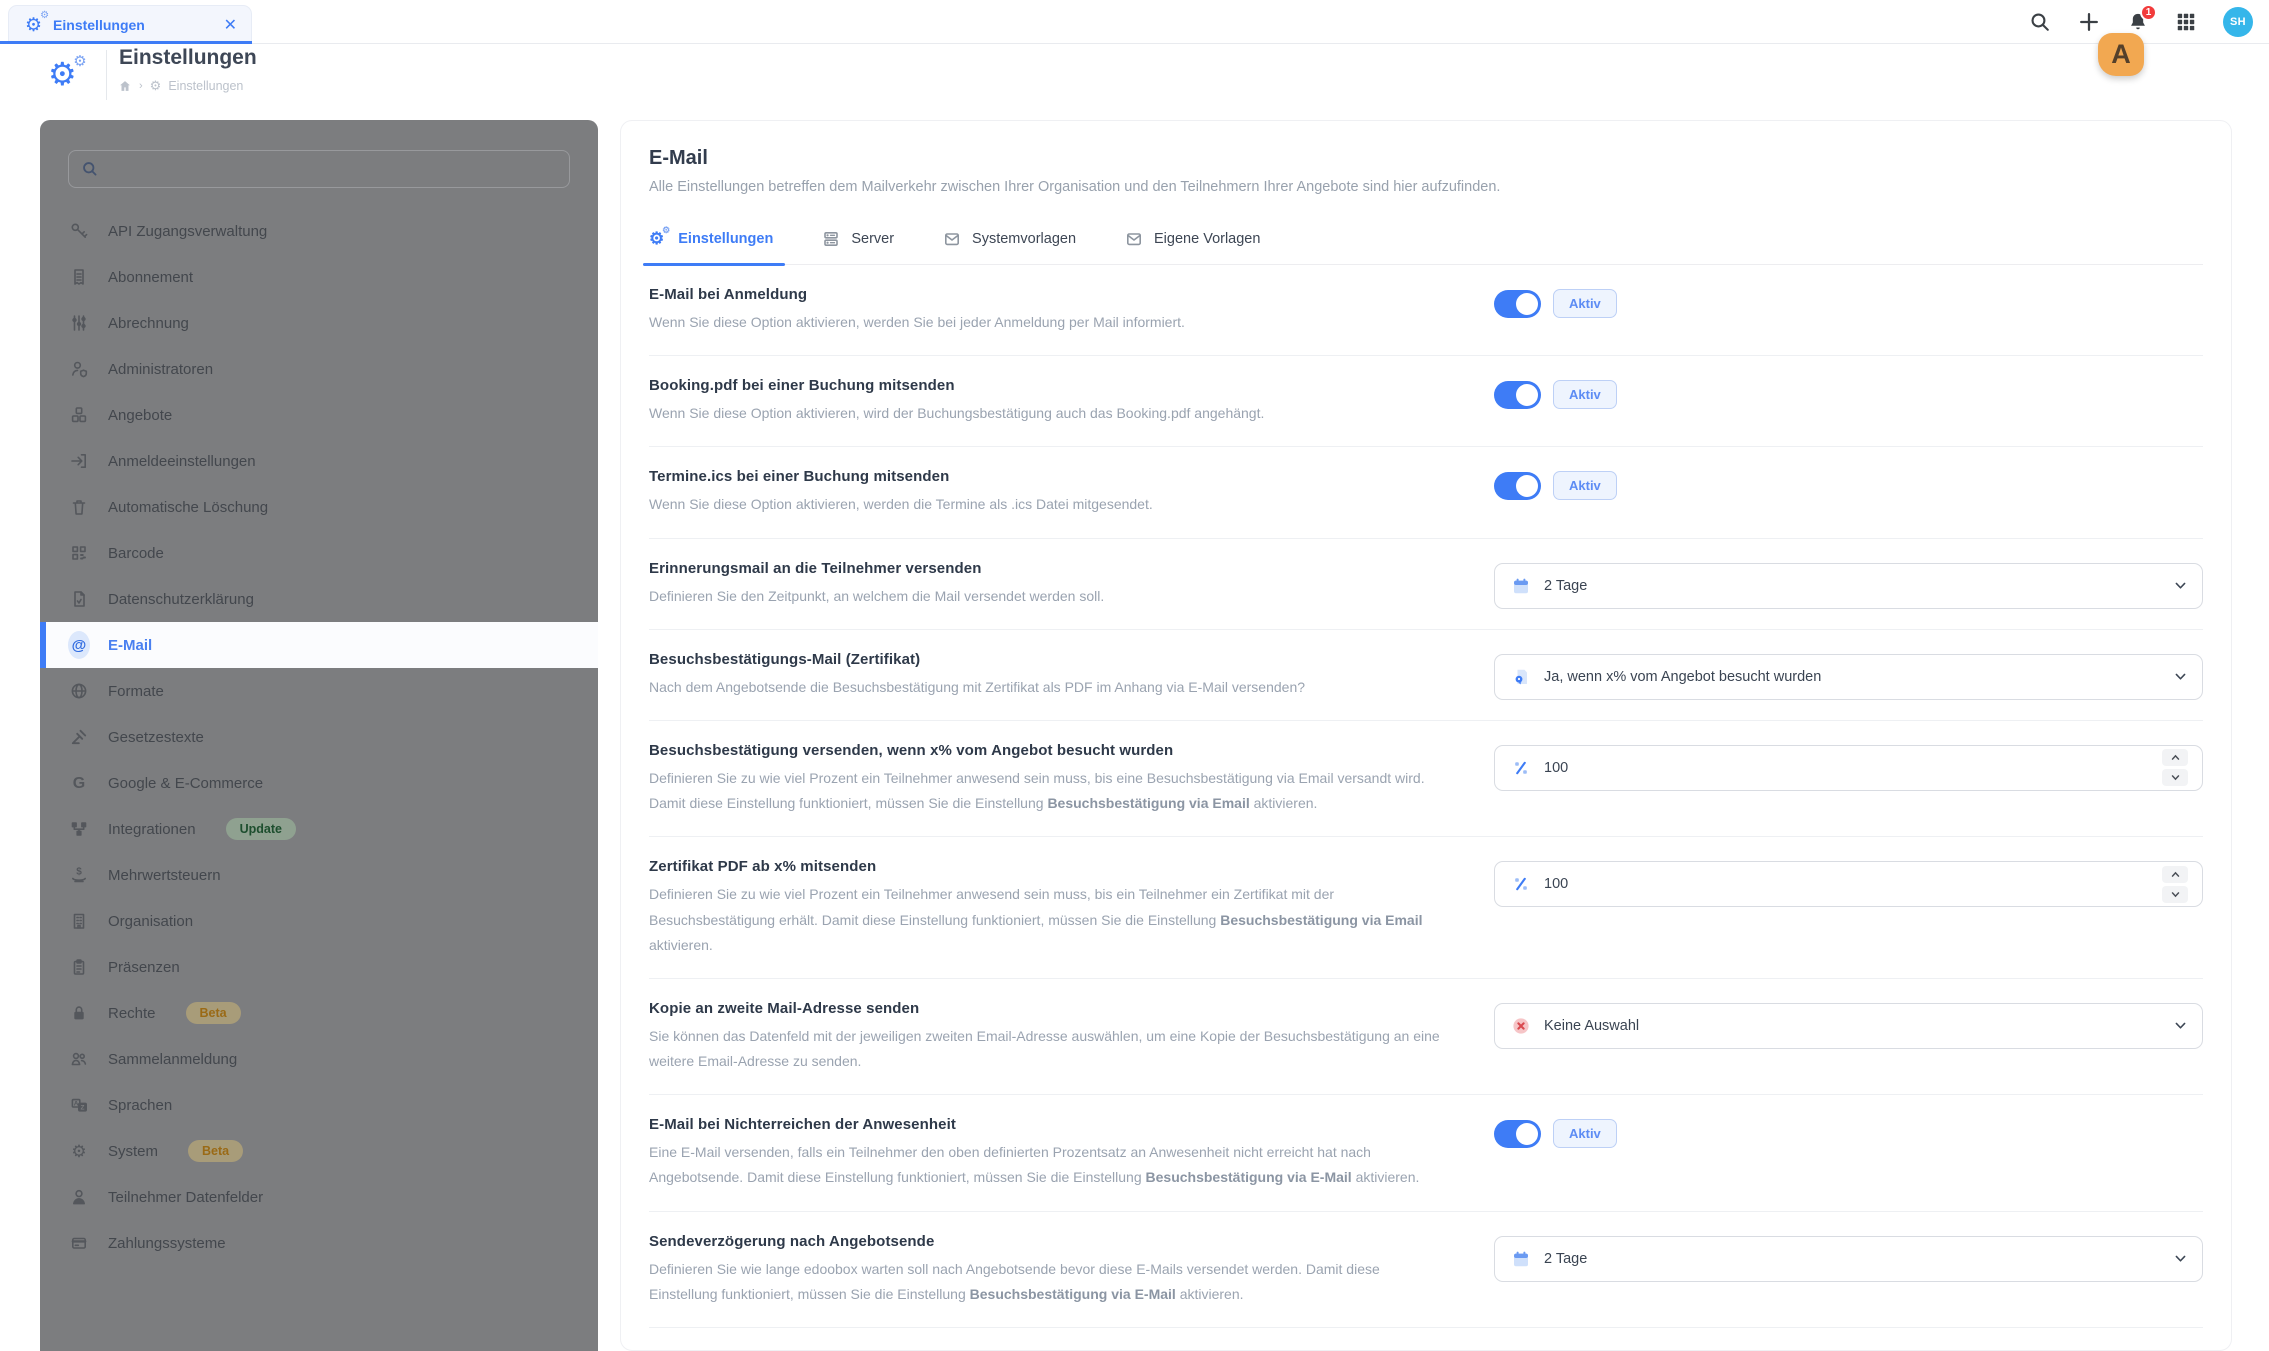 The width and height of the screenshot is (2269, 1351). I want to click on setting-control: Ja, wenn x% vom Angebot besucht wurden, so click(1848, 675).